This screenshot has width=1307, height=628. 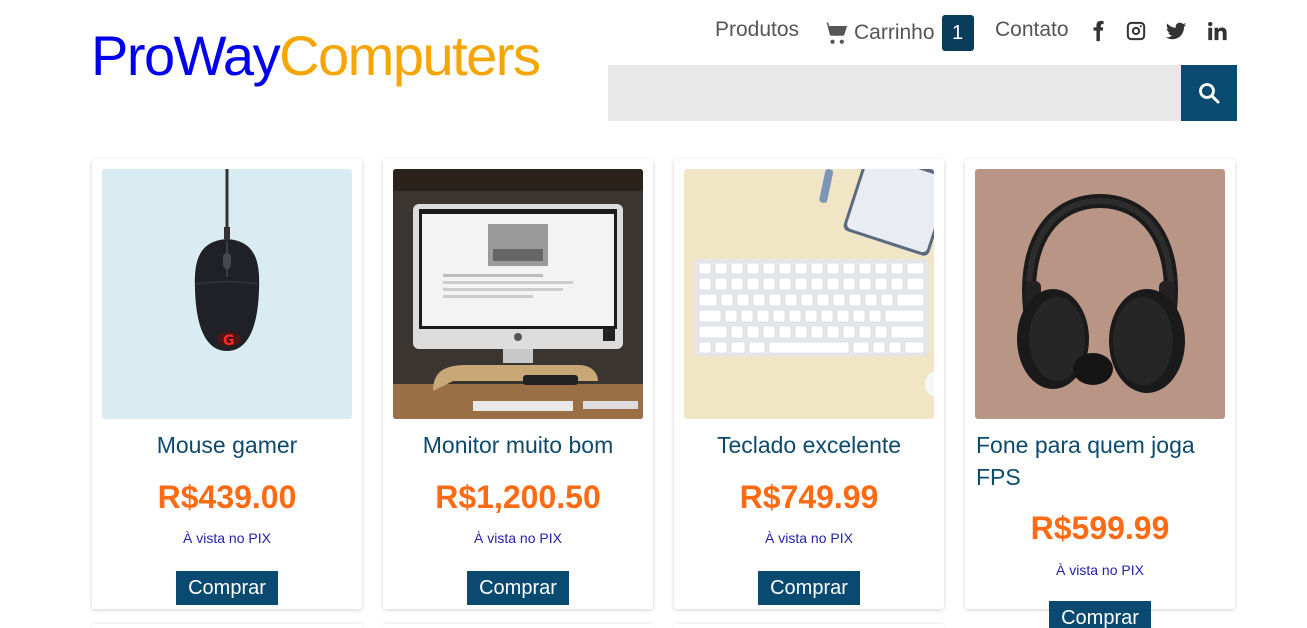 I want to click on product-price: R$749.99, so click(x=809, y=497).